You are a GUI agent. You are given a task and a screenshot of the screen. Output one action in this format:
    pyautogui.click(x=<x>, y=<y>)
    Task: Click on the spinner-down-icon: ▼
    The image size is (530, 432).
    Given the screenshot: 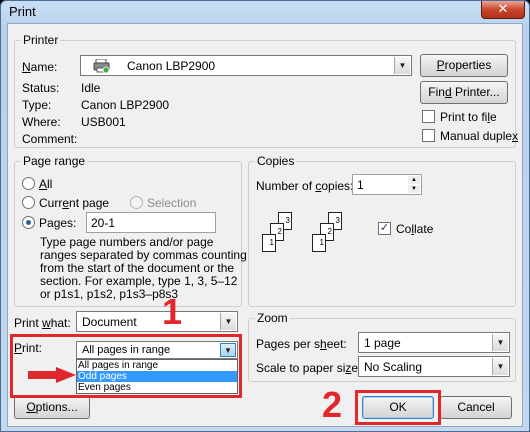 What is the action you would take?
    pyautogui.click(x=414, y=189)
    